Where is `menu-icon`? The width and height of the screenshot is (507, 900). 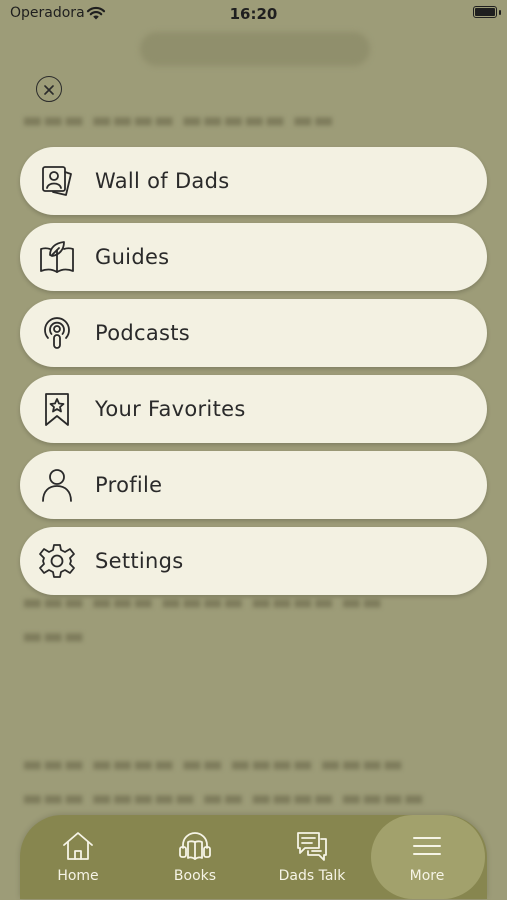
menu-icon is located at coordinates (427, 846).